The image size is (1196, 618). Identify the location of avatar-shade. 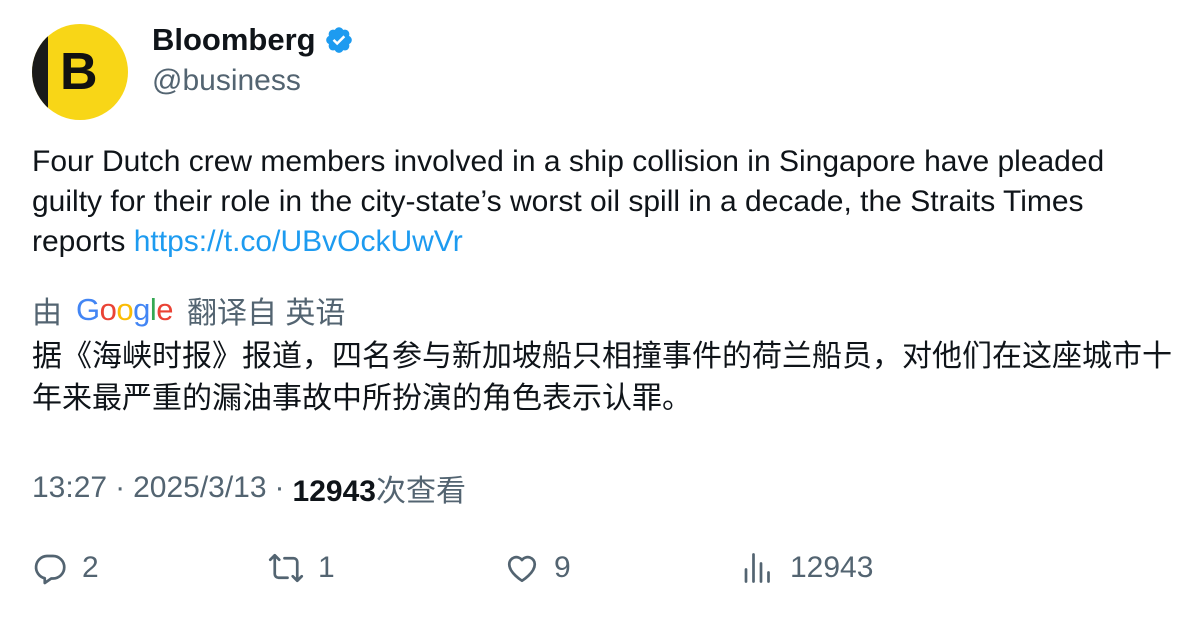
(40, 72).